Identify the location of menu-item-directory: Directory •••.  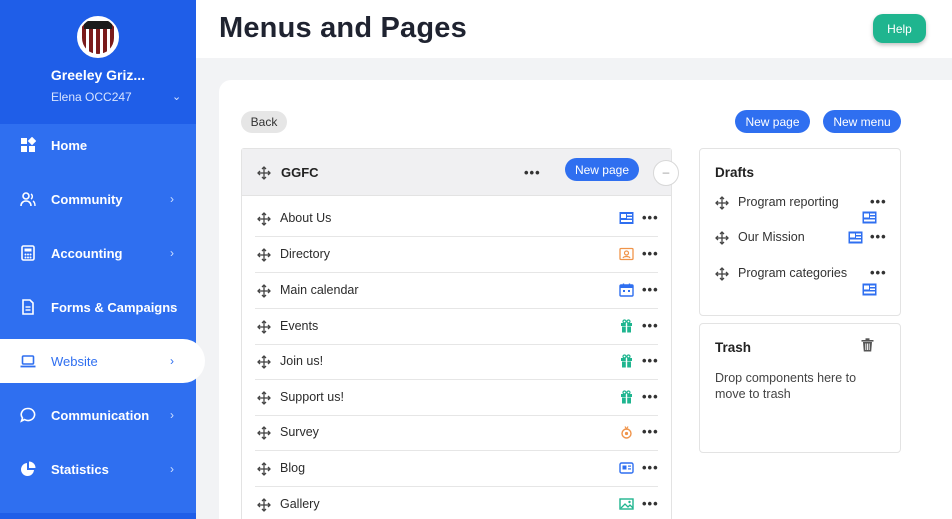
(456, 255).